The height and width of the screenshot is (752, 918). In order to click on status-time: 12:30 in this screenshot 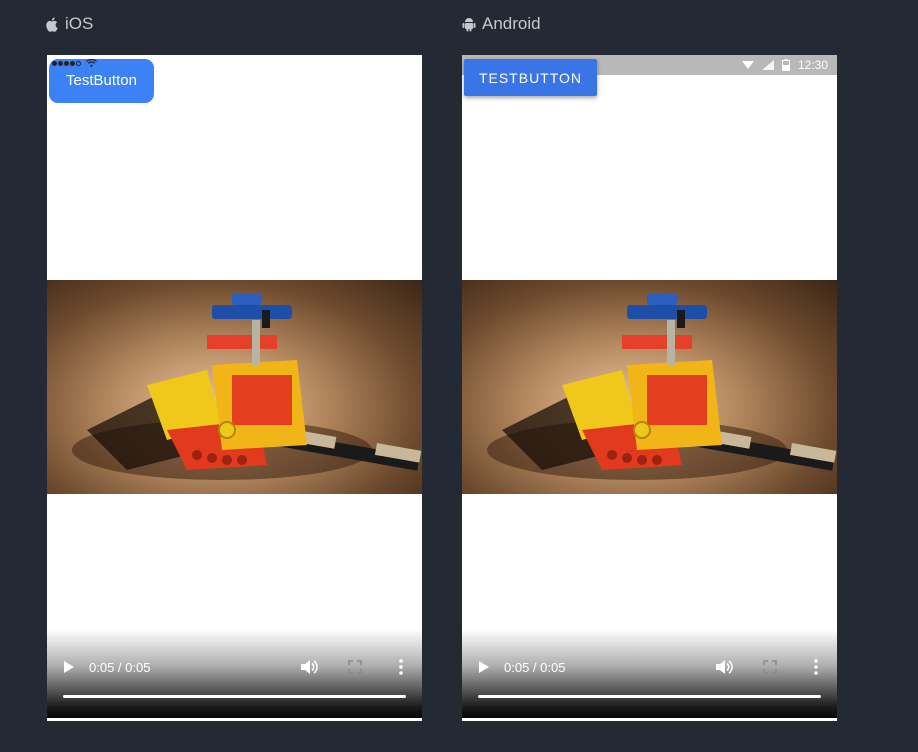, I will do `click(812, 65)`.